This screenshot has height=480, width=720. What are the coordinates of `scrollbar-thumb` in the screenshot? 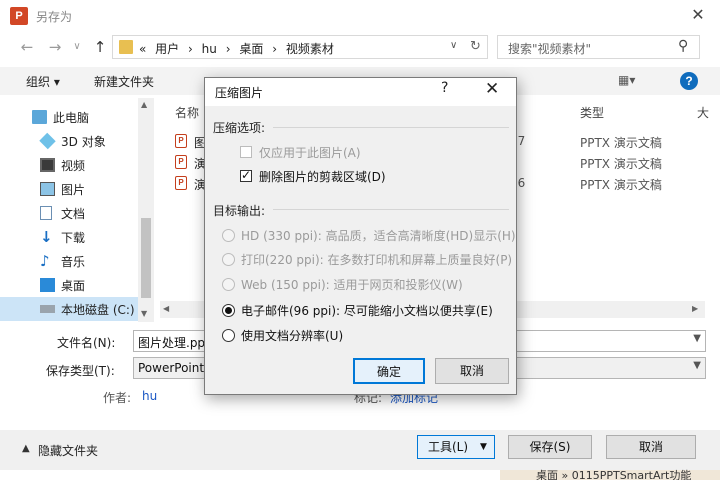 It's located at (146, 258).